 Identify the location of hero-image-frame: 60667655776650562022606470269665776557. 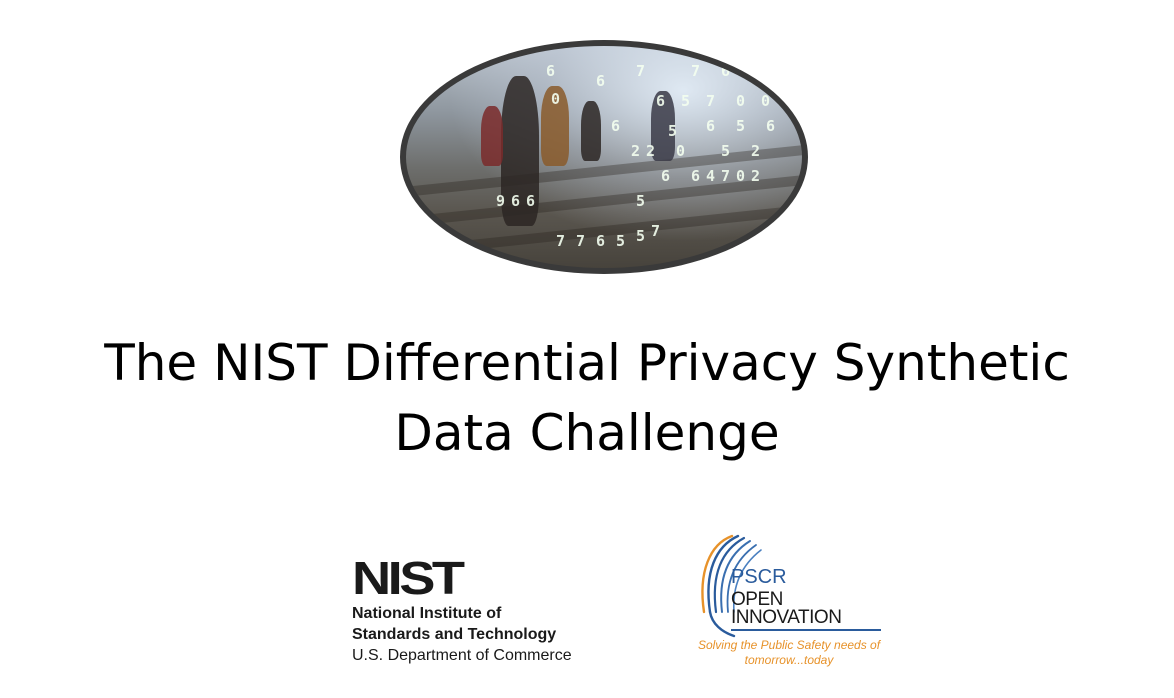
(604, 157).